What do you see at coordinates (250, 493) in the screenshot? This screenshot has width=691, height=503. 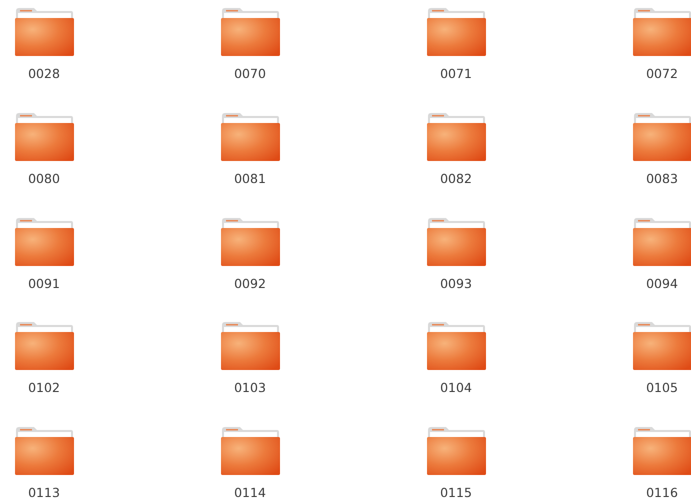 I see `folder-name: 0114` at bounding box center [250, 493].